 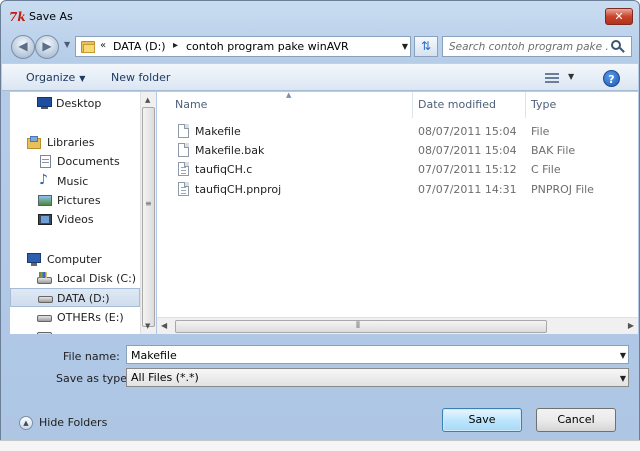 I want to click on file-name: Makefile, so click(x=218, y=131).